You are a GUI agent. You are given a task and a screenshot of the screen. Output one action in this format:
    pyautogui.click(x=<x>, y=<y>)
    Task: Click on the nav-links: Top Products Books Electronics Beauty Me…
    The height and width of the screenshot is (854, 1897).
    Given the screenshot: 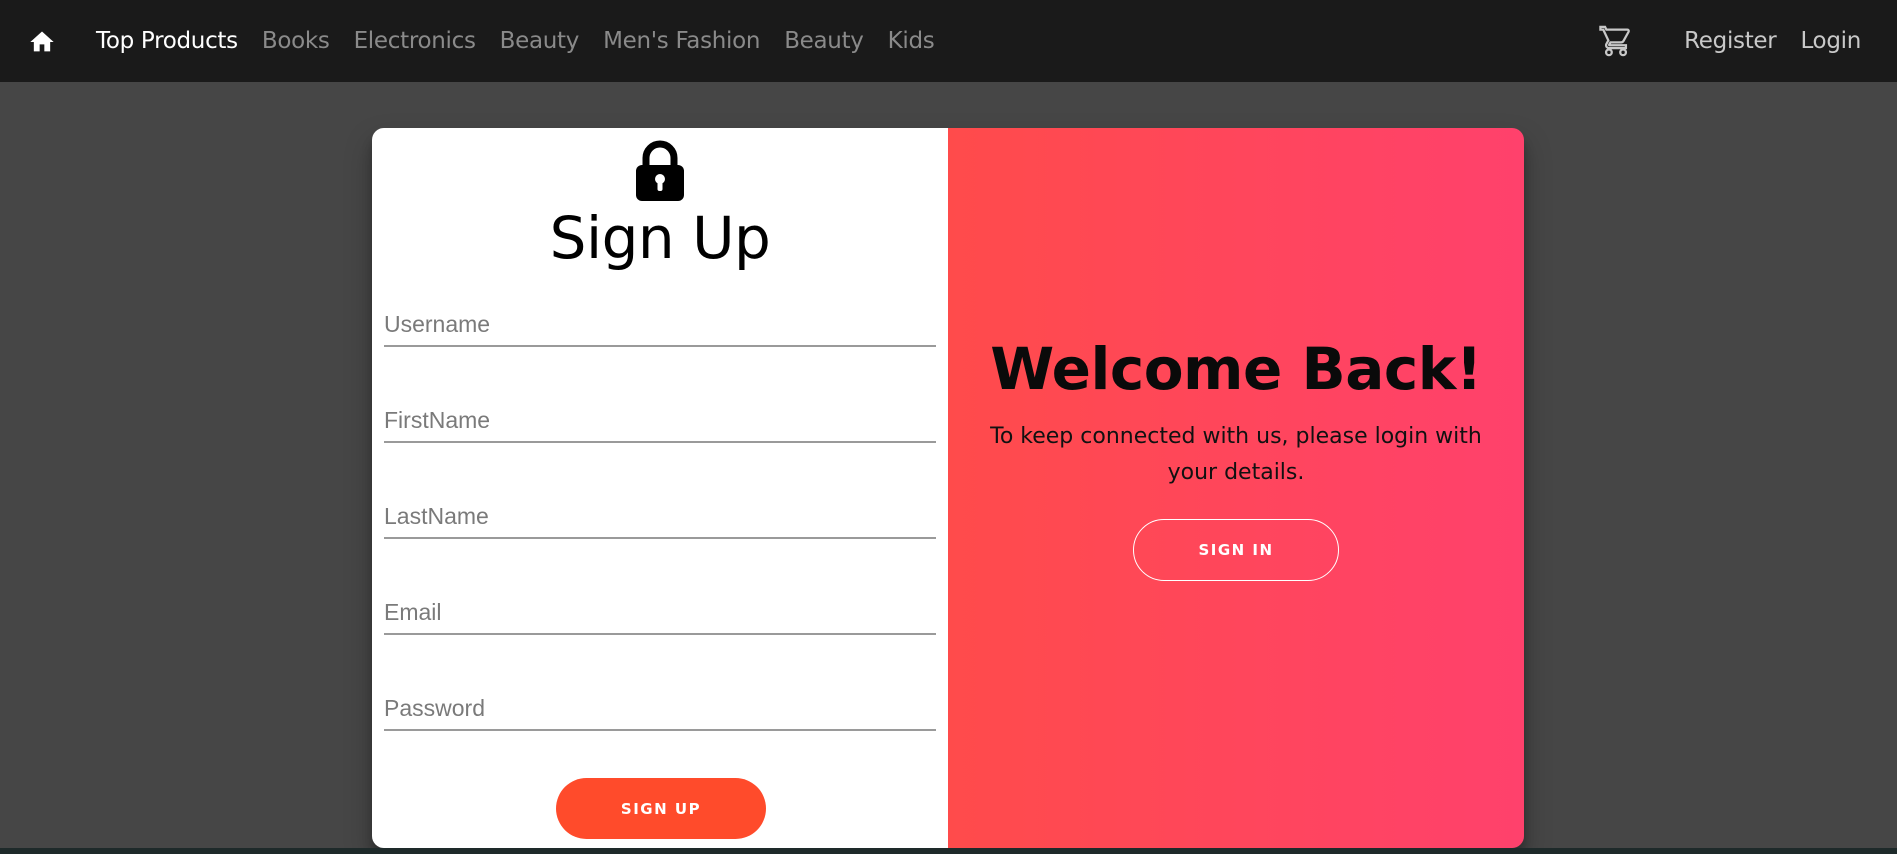 What is the action you would take?
    pyautogui.click(x=527, y=41)
    